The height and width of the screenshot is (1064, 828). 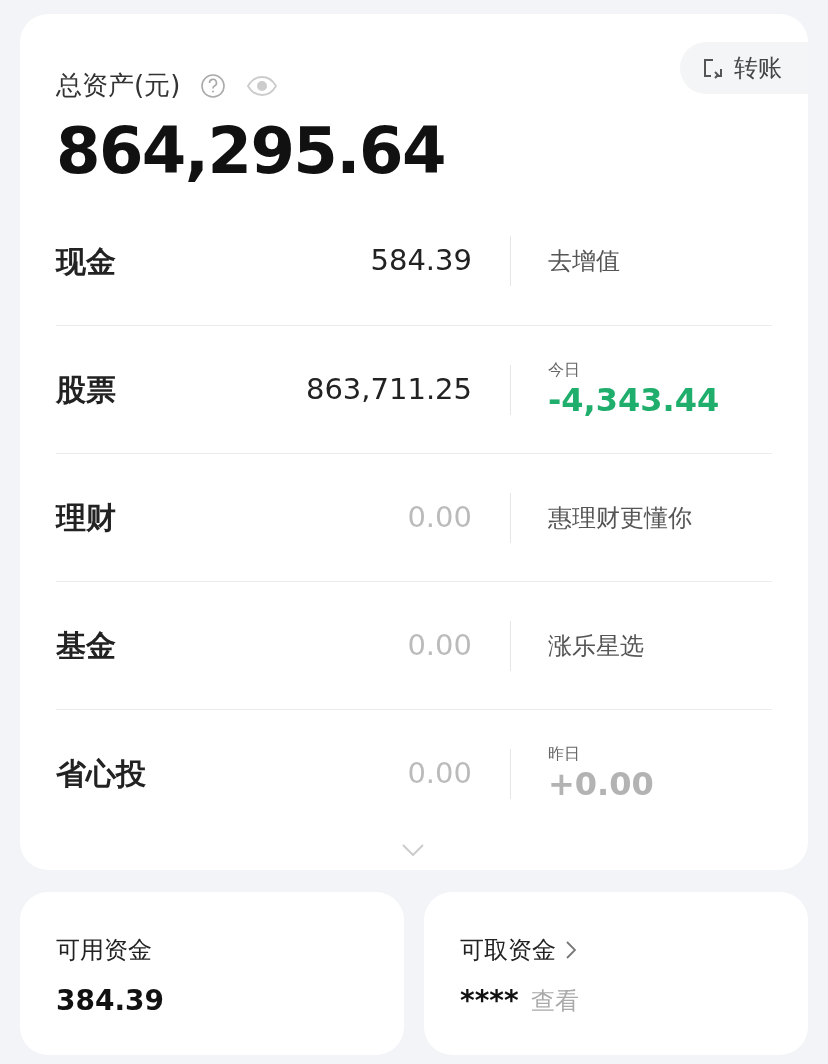 What do you see at coordinates (86, 390) in the screenshot?
I see `asset-name: 股票` at bounding box center [86, 390].